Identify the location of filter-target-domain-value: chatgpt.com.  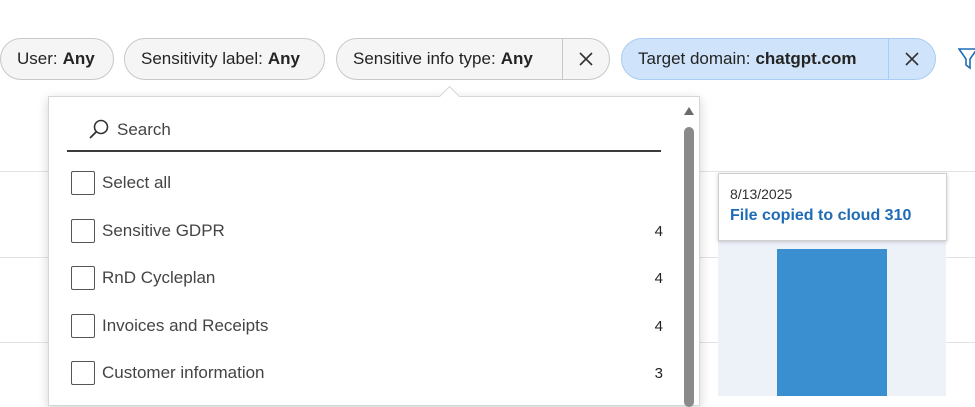
(806, 58).